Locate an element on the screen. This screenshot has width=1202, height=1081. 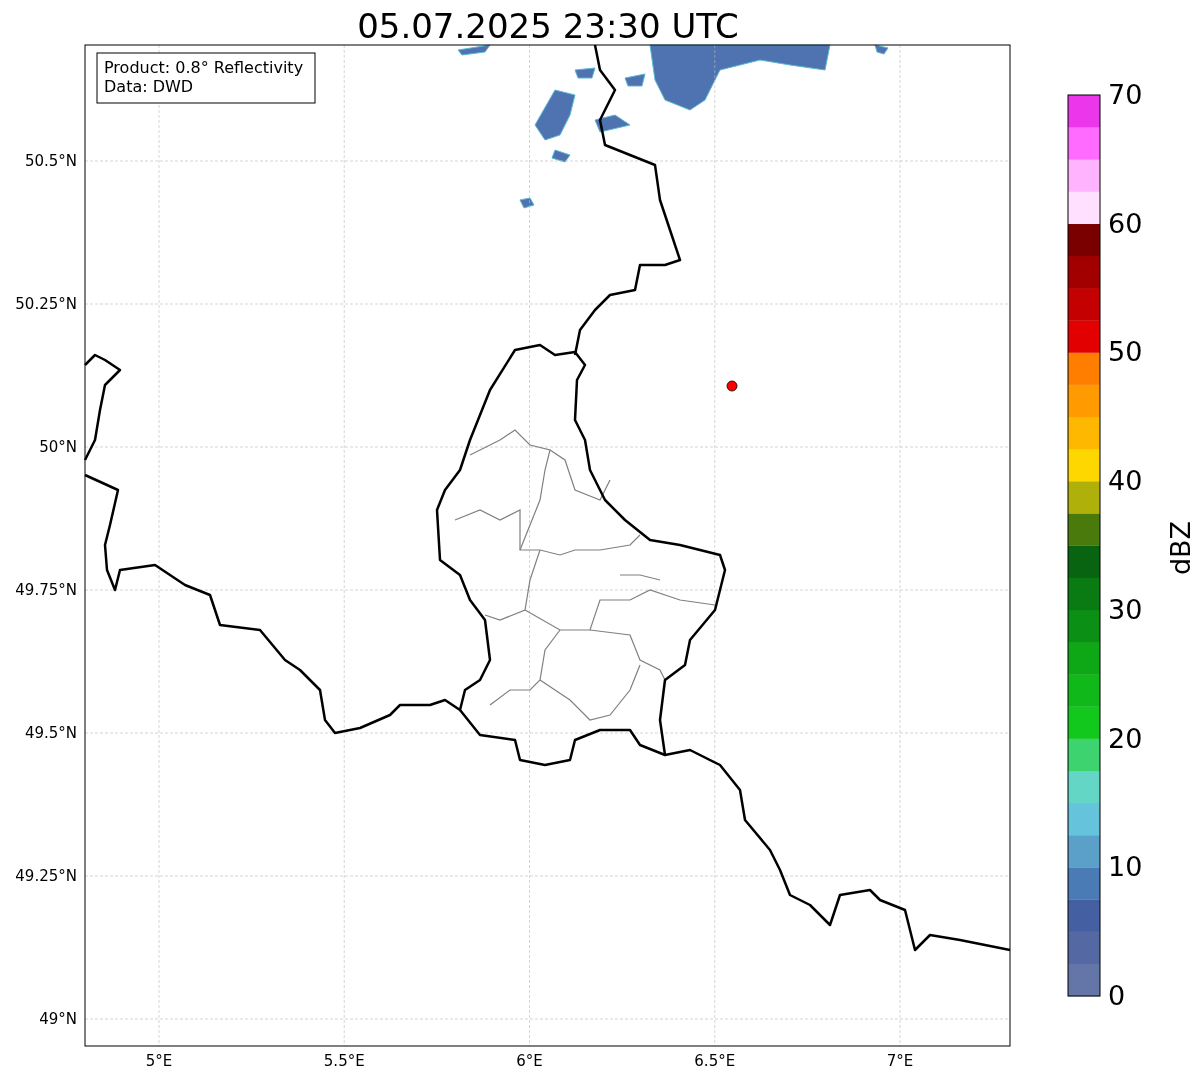
colorbar-tick-label: 20 is located at coordinates (1125, 738).